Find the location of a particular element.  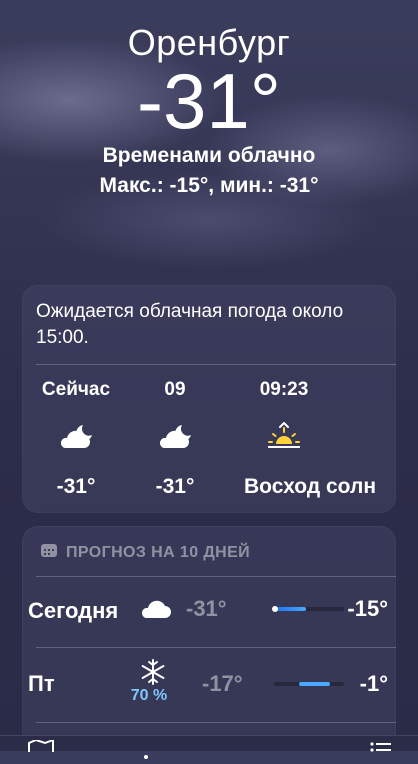

low-temperature: -17° is located at coordinates (222, 683).